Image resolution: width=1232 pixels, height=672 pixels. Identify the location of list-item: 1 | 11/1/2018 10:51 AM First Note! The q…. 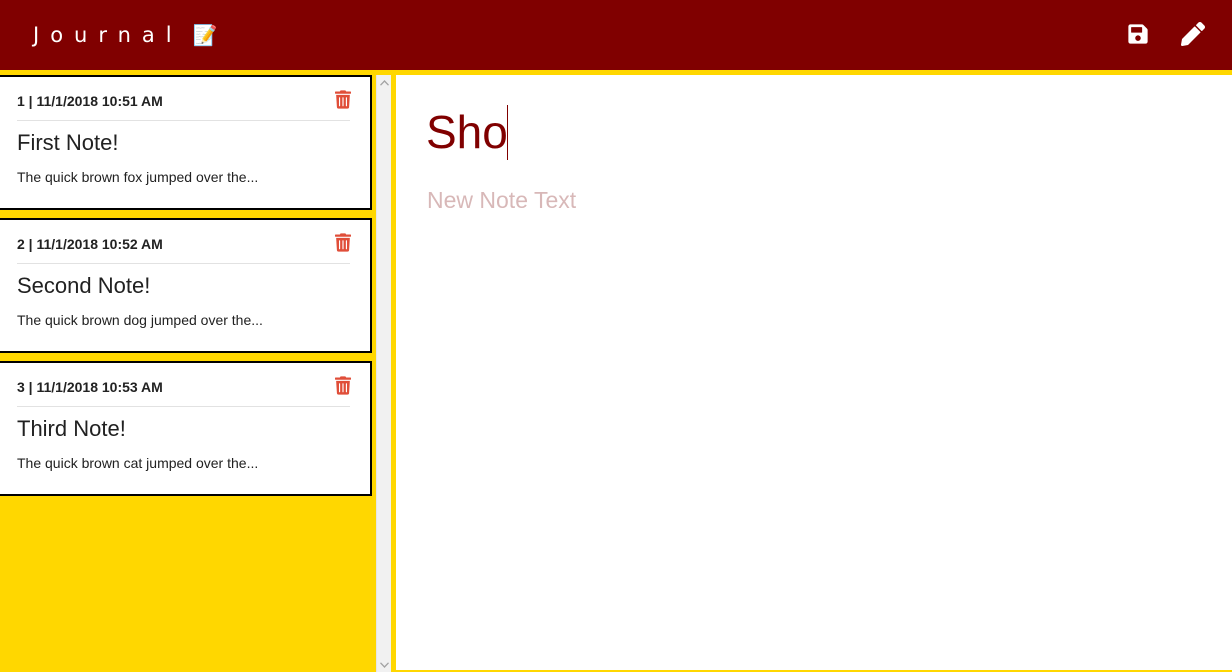
(186, 142).